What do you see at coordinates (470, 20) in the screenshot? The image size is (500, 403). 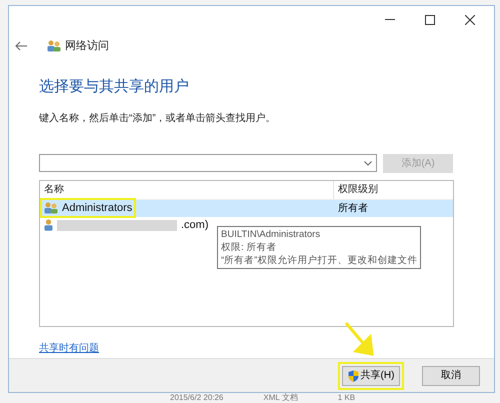 I see `close-icon` at bounding box center [470, 20].